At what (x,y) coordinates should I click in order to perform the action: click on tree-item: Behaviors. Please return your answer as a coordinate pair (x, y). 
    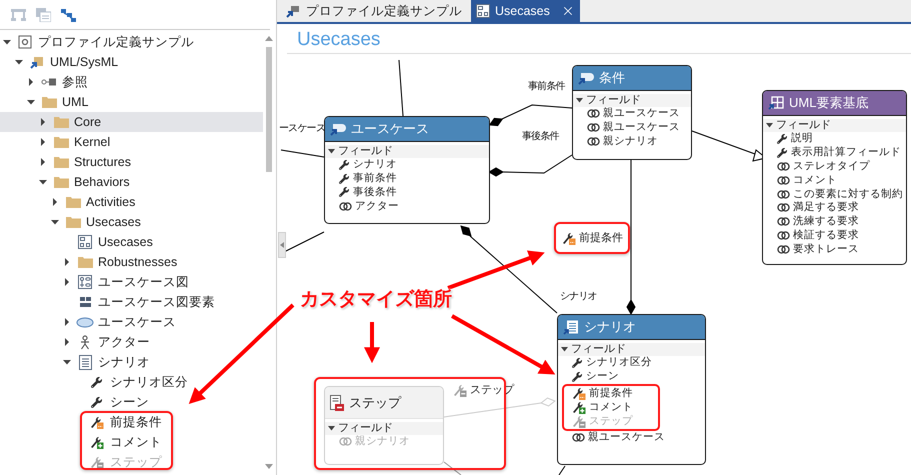
    Looking at the image, I should click on (131, 182).